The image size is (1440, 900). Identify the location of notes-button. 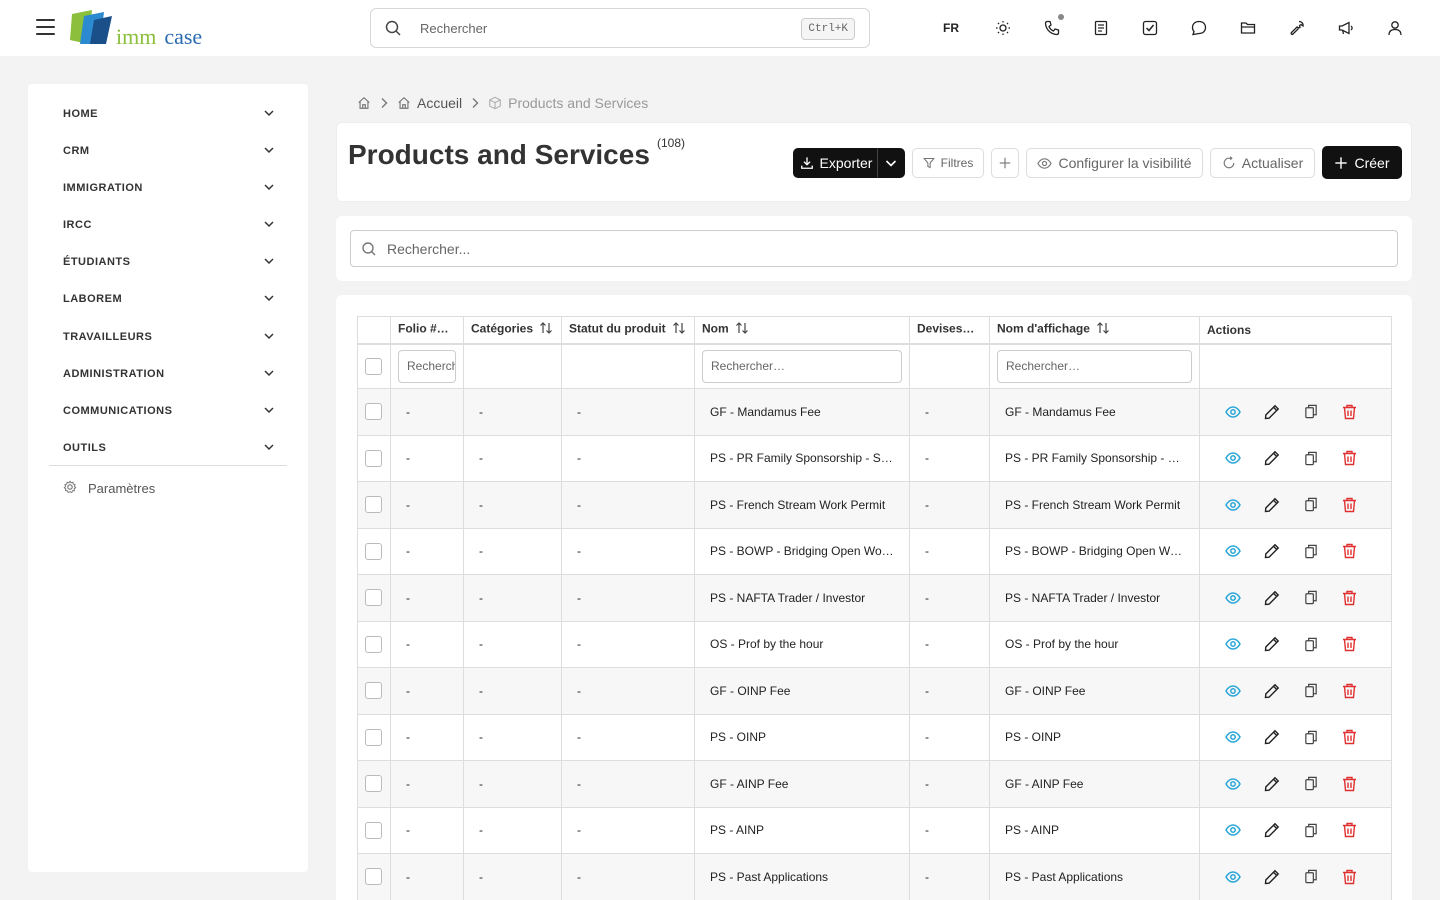
(1101, 28).